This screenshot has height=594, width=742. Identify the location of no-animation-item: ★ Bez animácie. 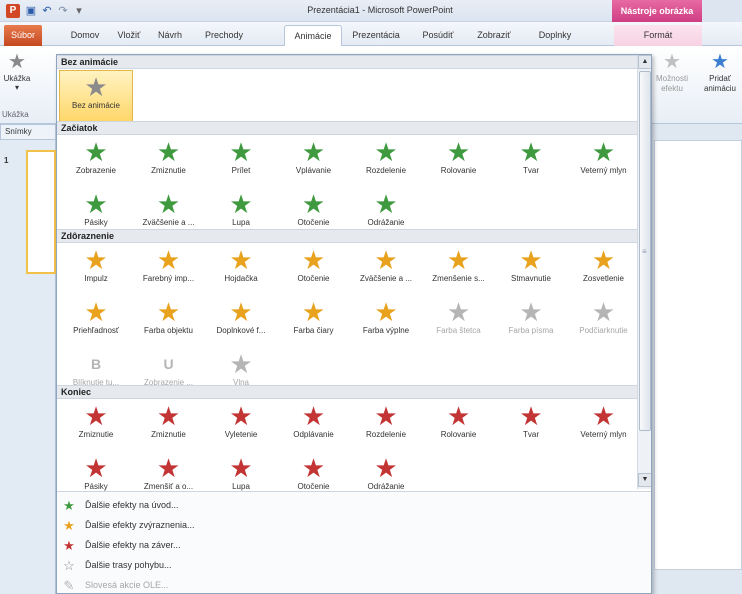
(96, 96).